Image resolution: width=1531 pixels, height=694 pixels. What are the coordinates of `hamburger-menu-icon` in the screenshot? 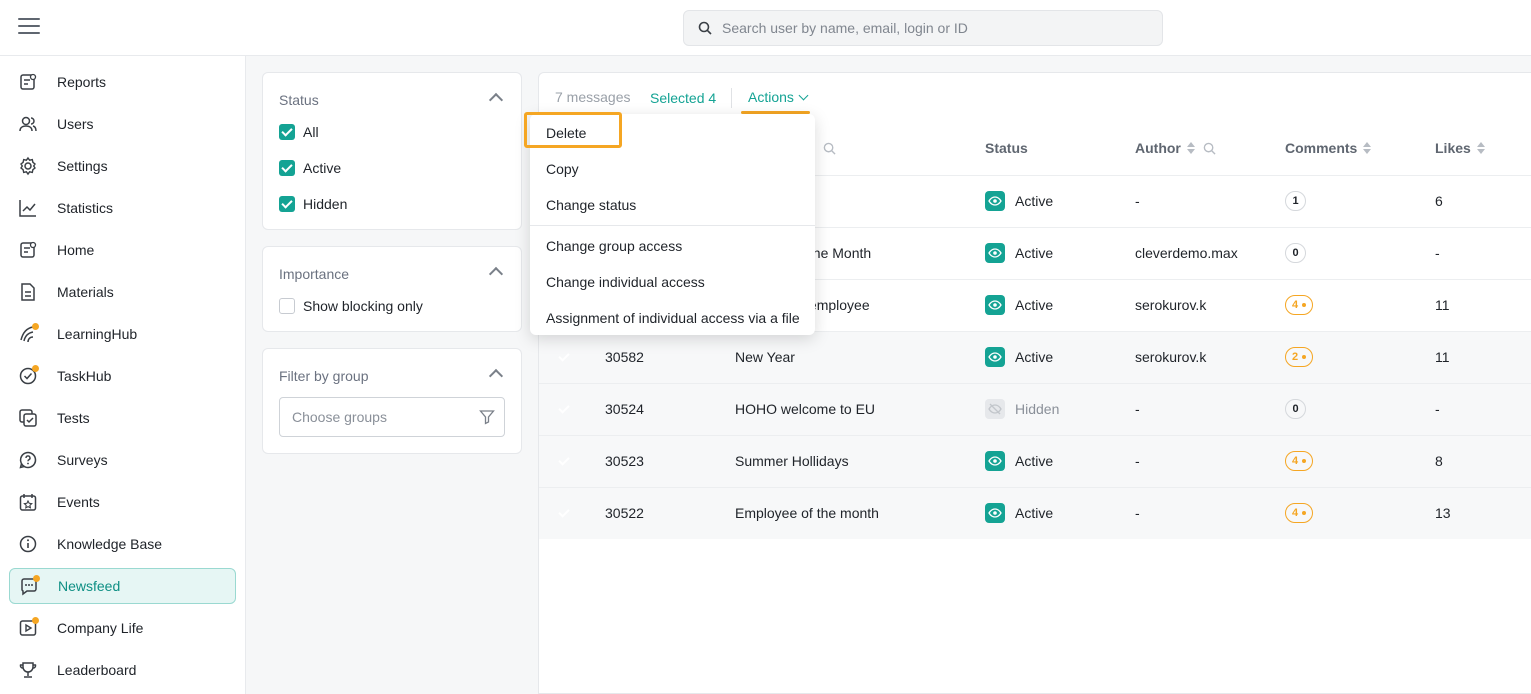 It's located at (29, 28).